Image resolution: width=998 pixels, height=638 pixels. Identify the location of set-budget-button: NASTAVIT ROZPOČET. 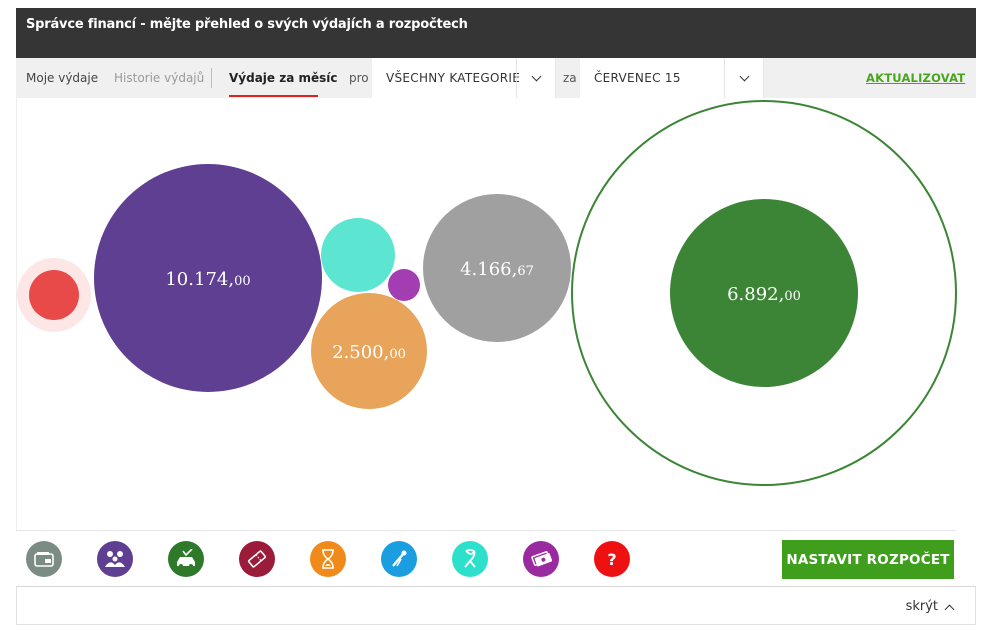
(868, 559).